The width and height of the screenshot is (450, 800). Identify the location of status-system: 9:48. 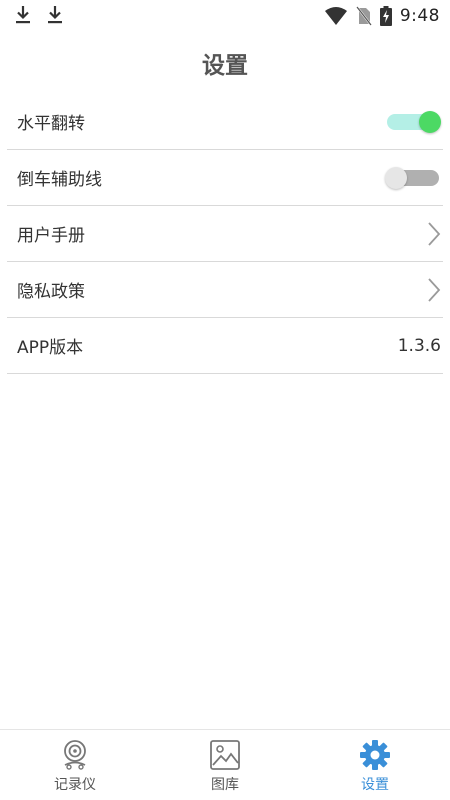
(382, 16).